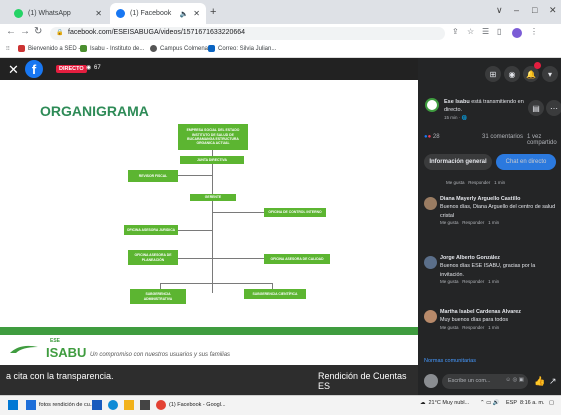 Image resolution: width=561 pixels, height=415 pixels. Describe the element at coordinates (436, 137) in the screenshot. I see `reaction-count: 28` at that location.